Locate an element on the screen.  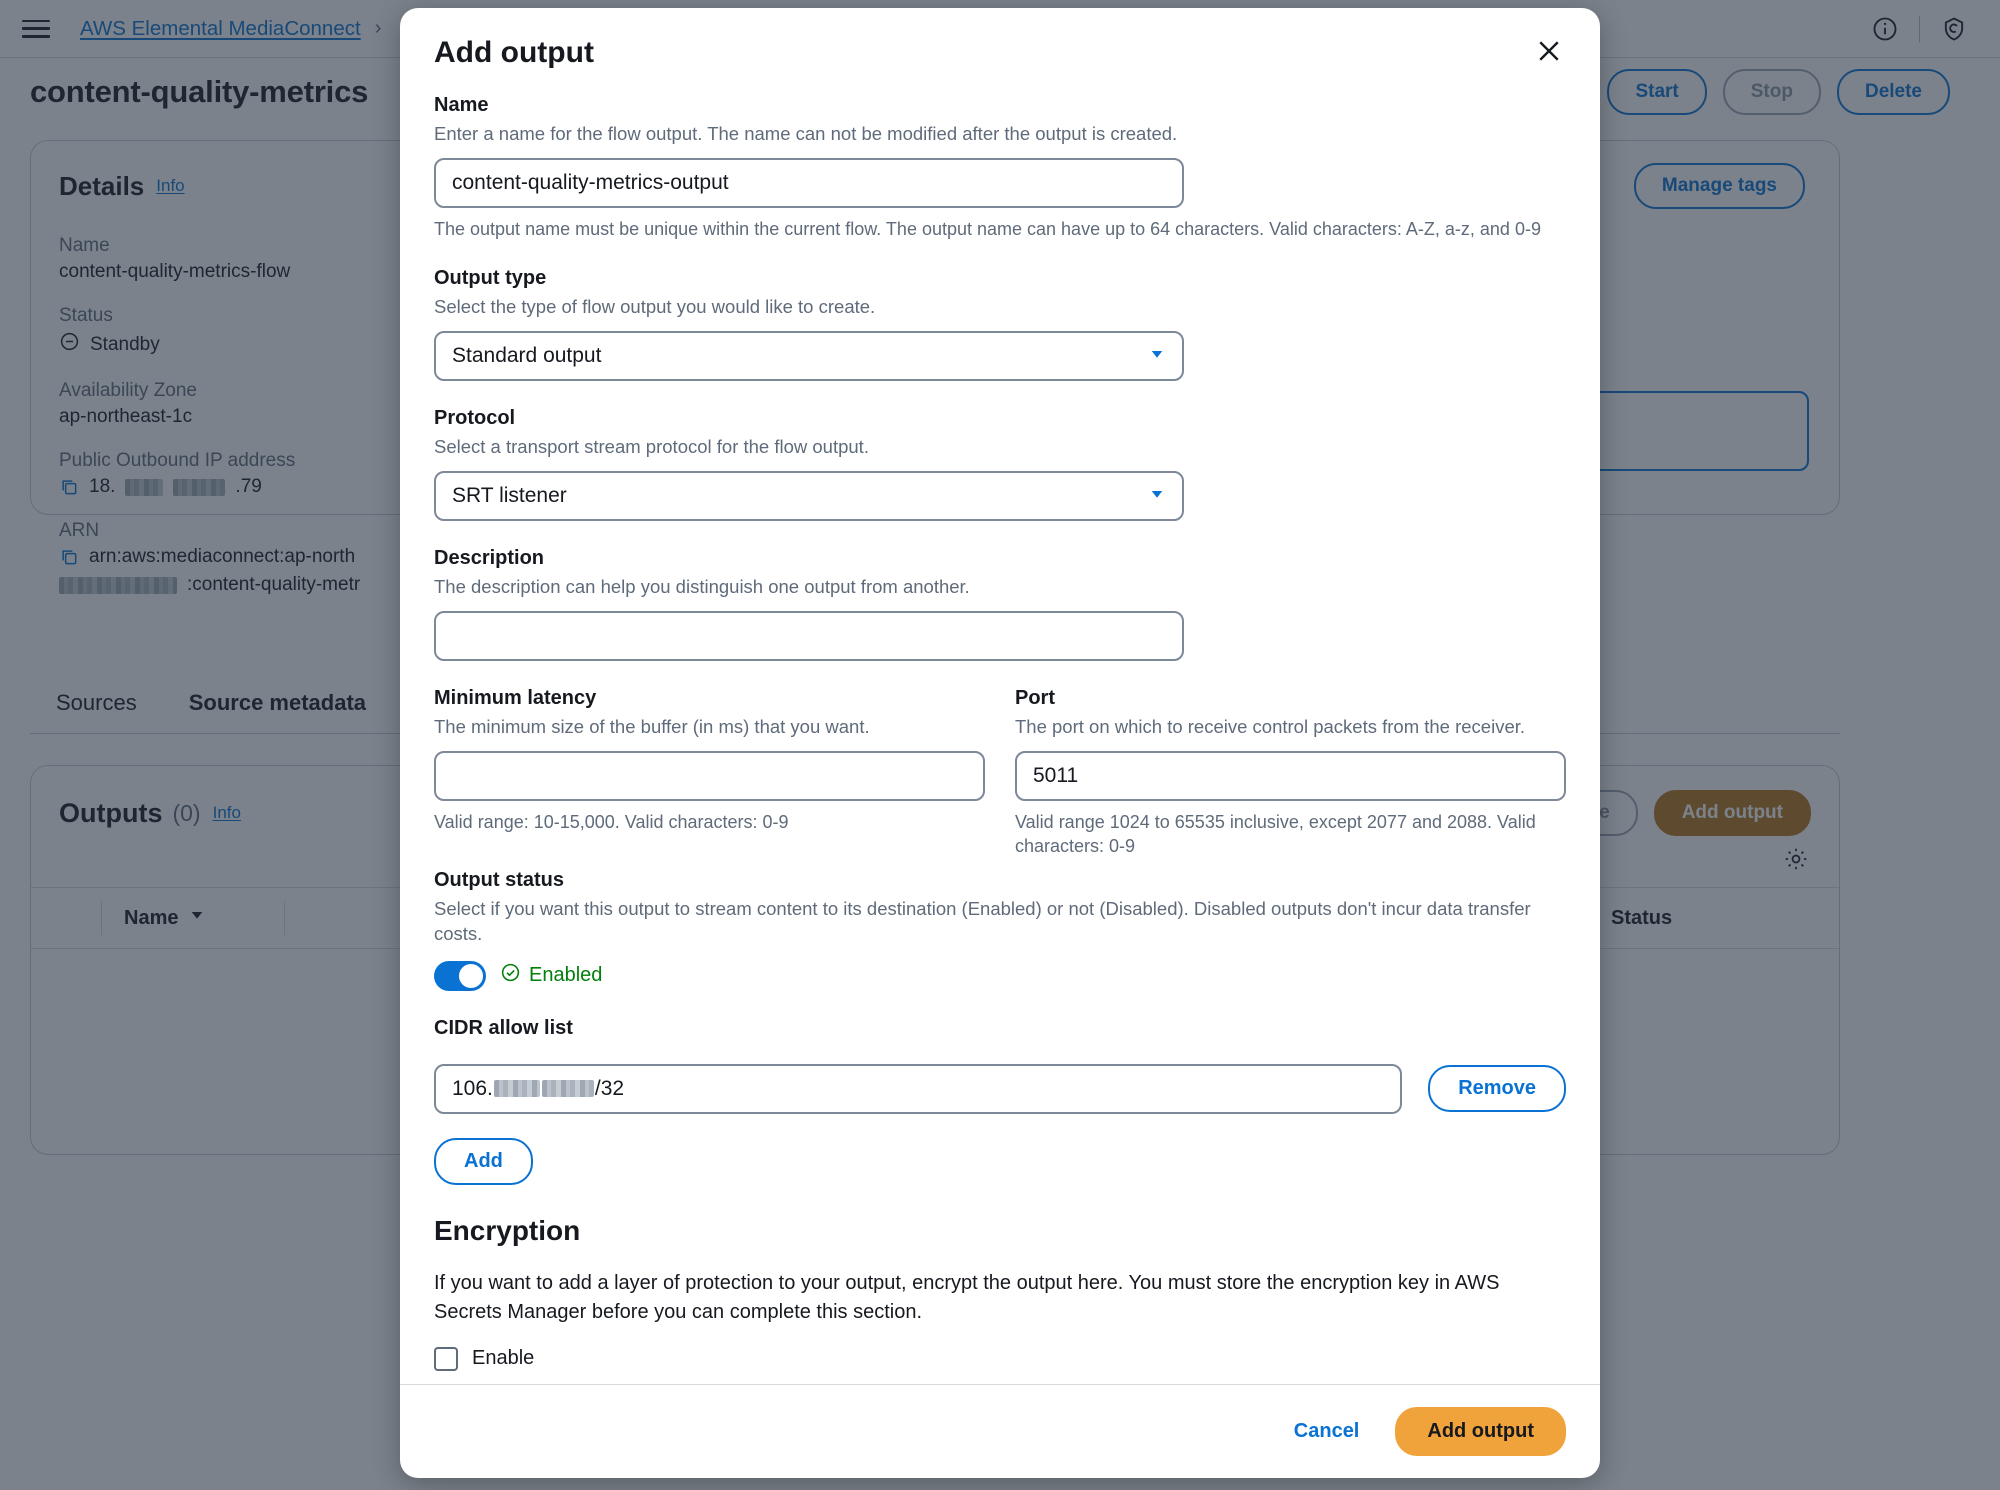
cancel-button: Cancel is located at coordinates (1327, 1431).